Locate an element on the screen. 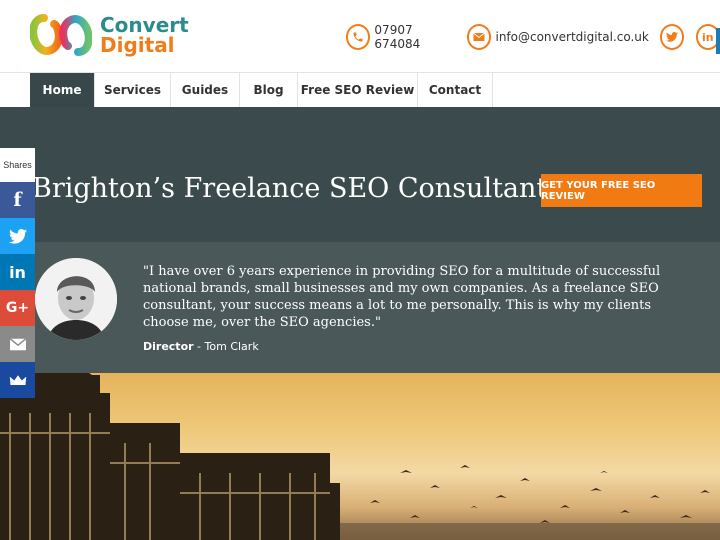  linkedin-icon: in is located at coordinates (17, 272).